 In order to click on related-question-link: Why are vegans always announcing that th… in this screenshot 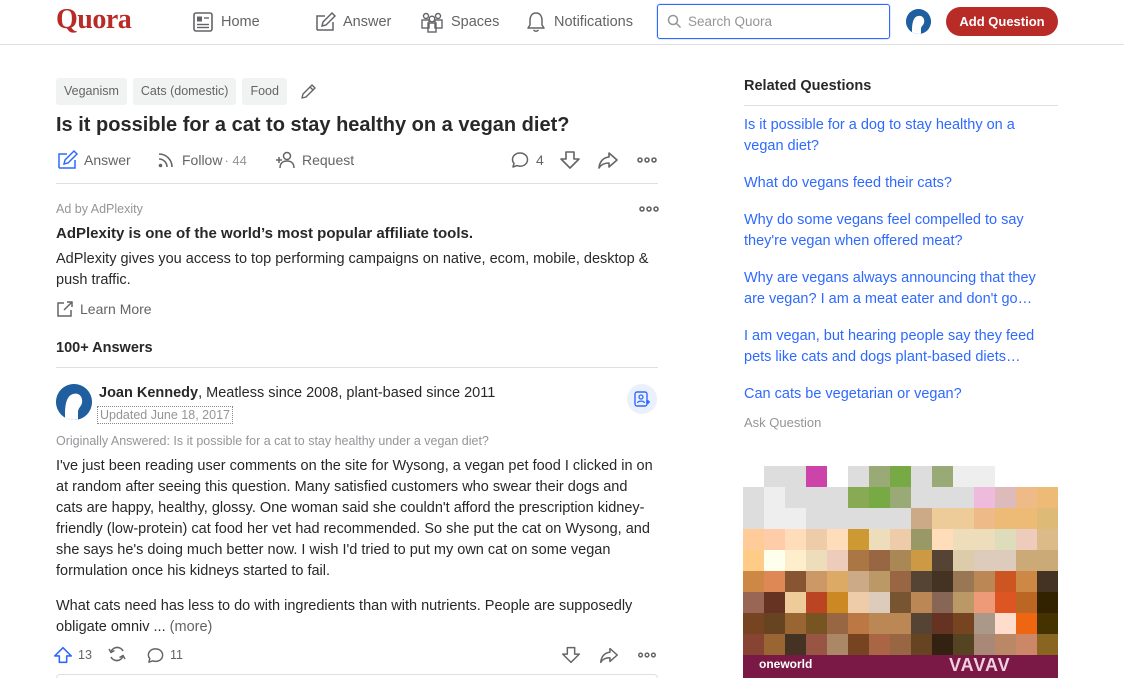, I will do `click(894, 289)`.